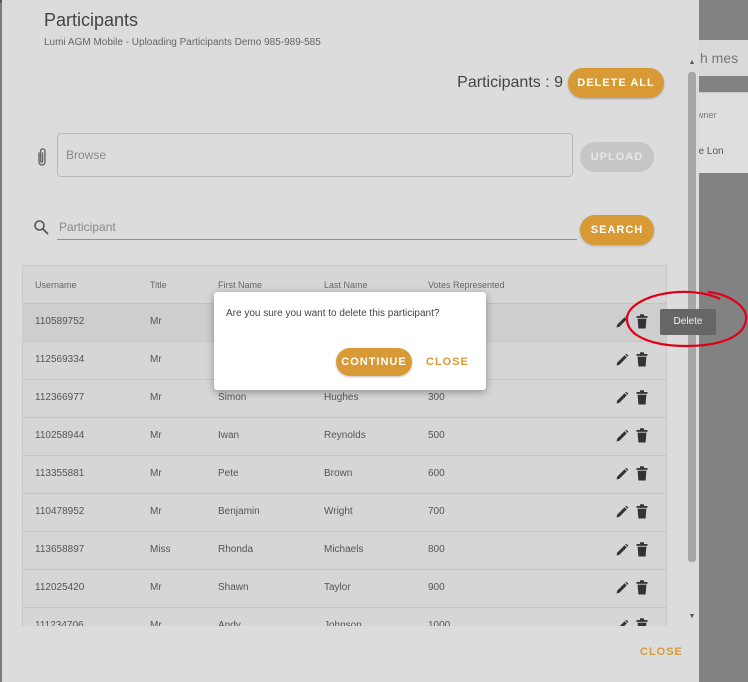 This screenshot has width=748, height=682. I want to click on column-header-title: Title, so click(158, 285).